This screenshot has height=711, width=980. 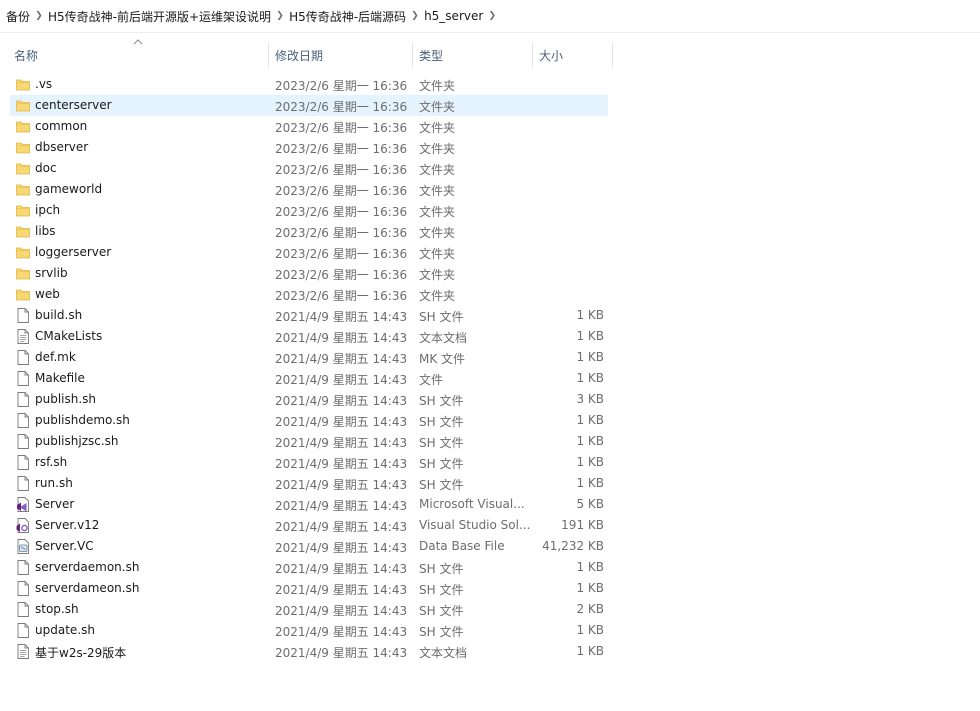 What do you see at coordinates (51, 273) in the screenshot?
I see `file-name: srvlib` at bounding box center [51, 273].